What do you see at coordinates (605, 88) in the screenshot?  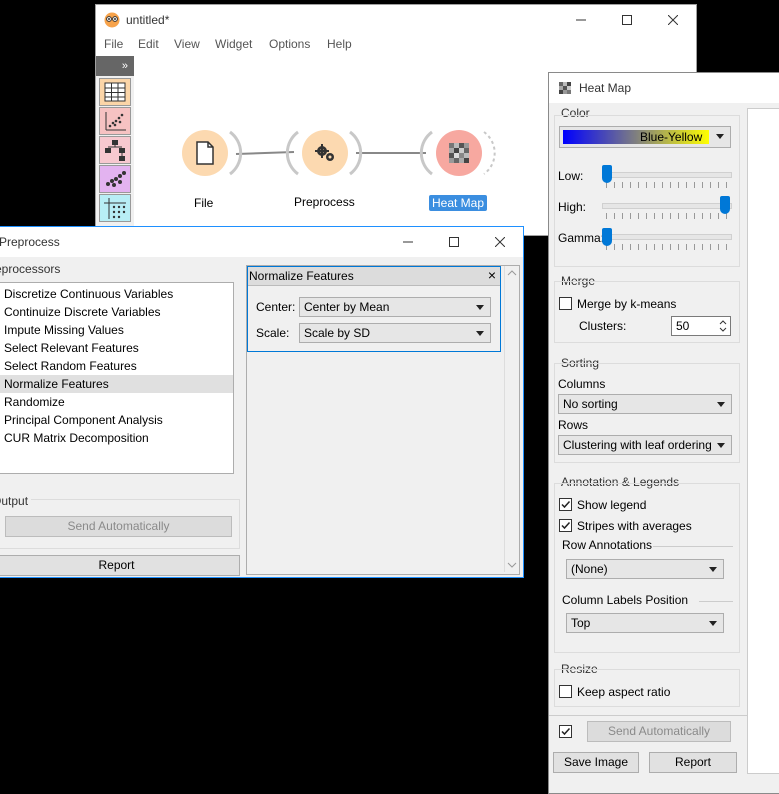 I see `heatmap-title: Heat Map` at bounding box center [605, 88].